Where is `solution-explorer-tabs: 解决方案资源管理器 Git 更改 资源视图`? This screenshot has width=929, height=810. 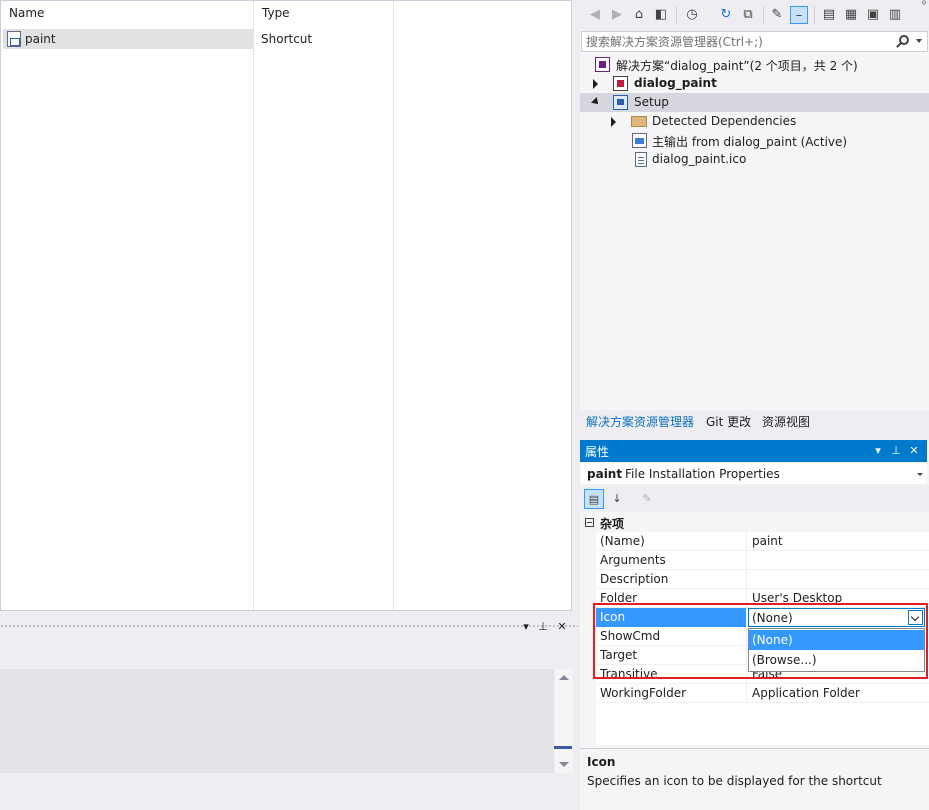 solution-explorer-tabs: 解决方案资源管理器 Git 更改 资源视图 is located at coordinates (754, 422).